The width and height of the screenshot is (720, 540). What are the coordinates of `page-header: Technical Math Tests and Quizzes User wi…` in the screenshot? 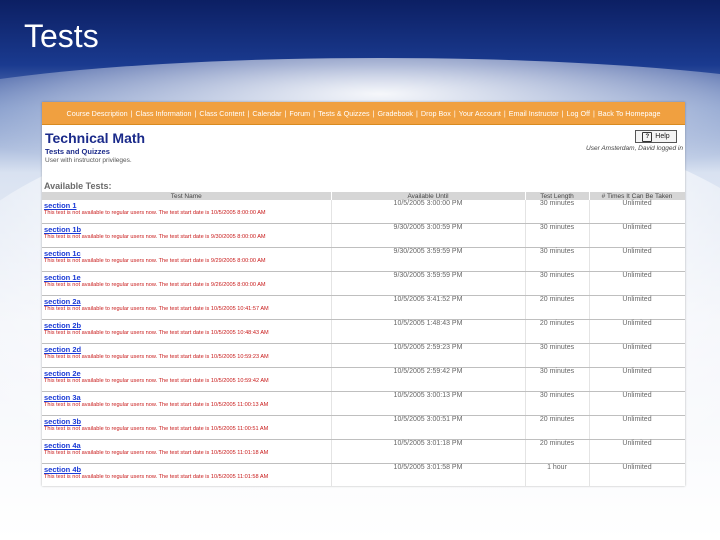 It's located at (363, 150).